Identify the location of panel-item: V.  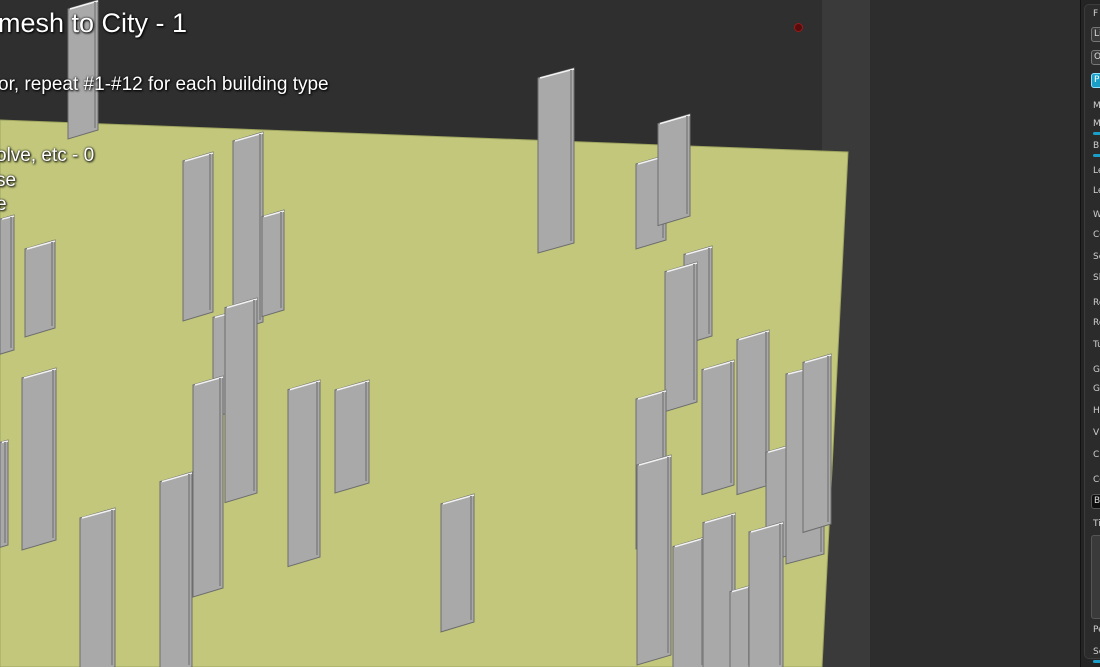
(1096, 433).